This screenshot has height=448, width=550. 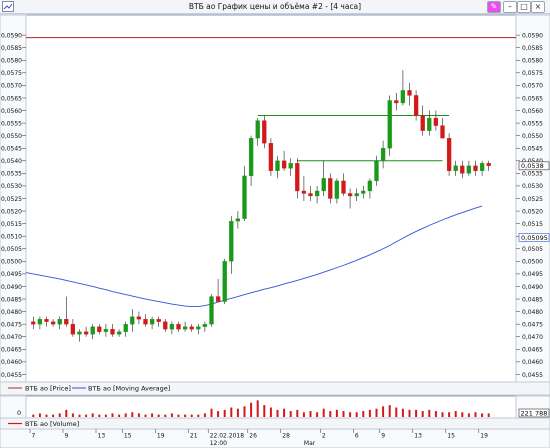 I want to click on month-label: Mar, so click(x=310, y=443).